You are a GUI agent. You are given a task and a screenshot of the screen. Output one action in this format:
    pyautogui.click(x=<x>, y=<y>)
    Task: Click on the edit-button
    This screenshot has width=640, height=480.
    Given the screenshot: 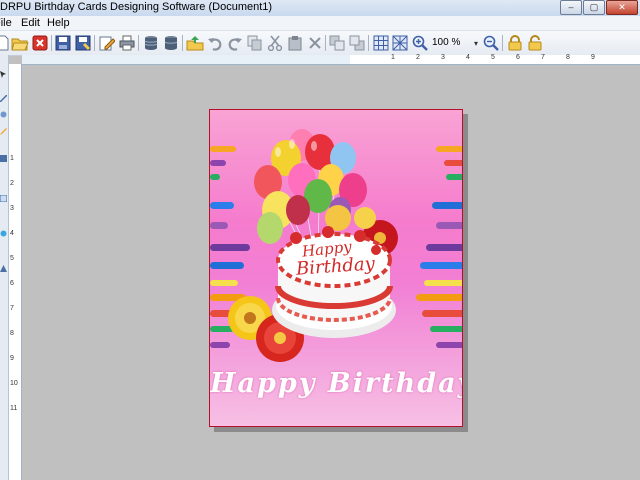 What is the action you would take?
    pyautogui.click(x=107, y=43)
    